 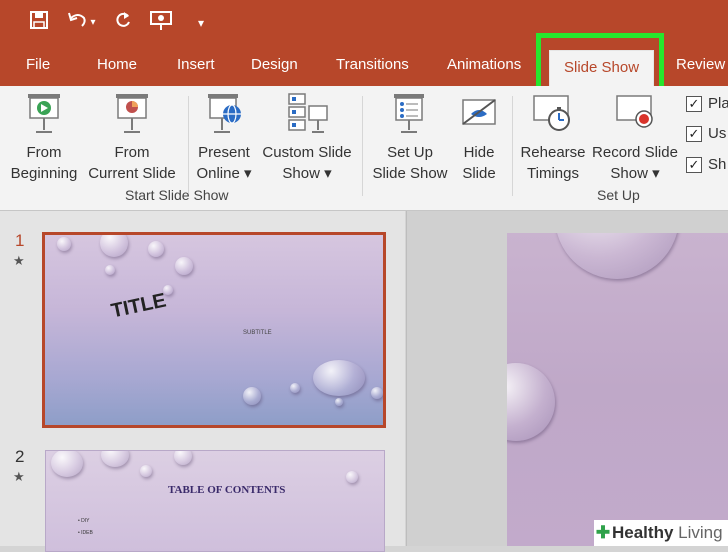 I want to click on slide-show-tab-highlight, so click(x=600, y=63).